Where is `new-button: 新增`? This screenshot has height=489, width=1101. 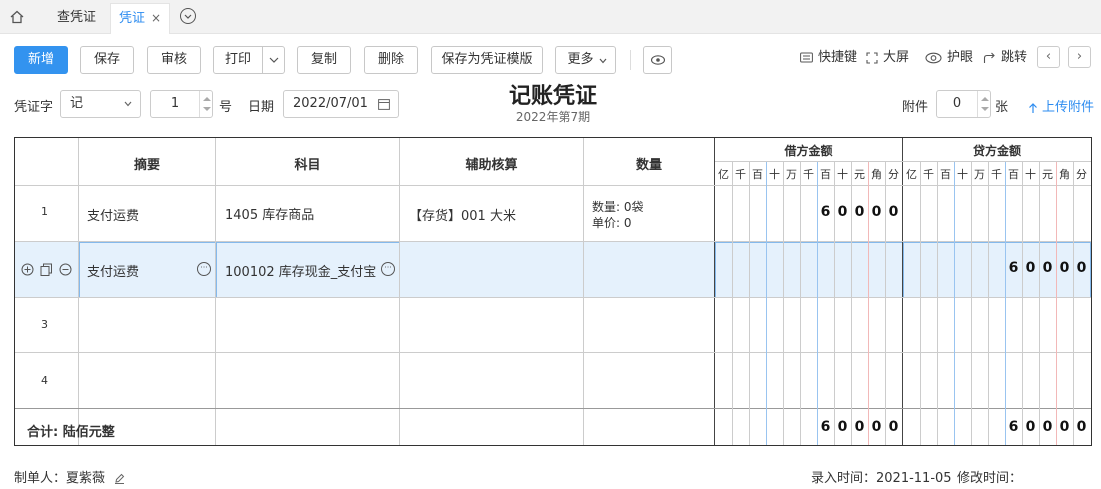 new-button: 新增 is located at coordinates (41, 60).